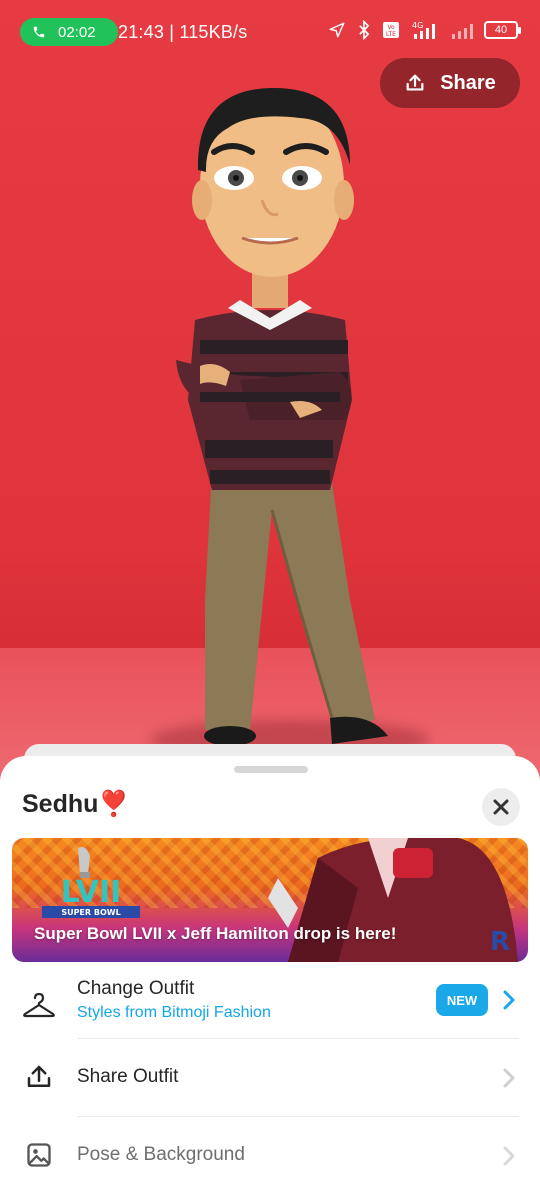 This screenshot has width=540, height=1200. Describe the element at coordinates (462, 1000) in the screenshot. I see `new-badge: NEW` at that location.